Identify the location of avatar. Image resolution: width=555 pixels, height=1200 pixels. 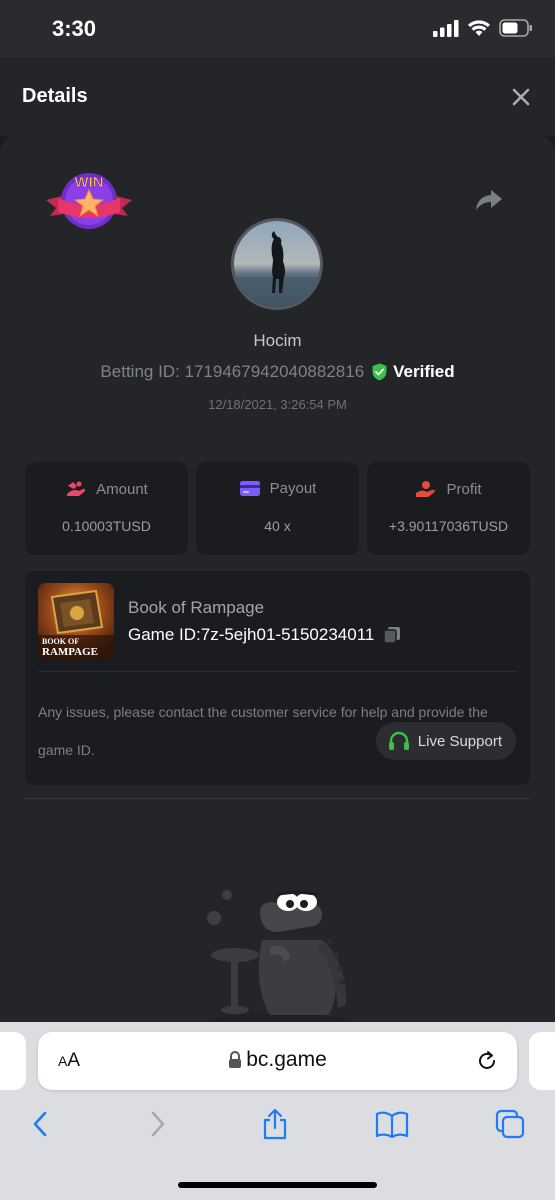
(277, 264).